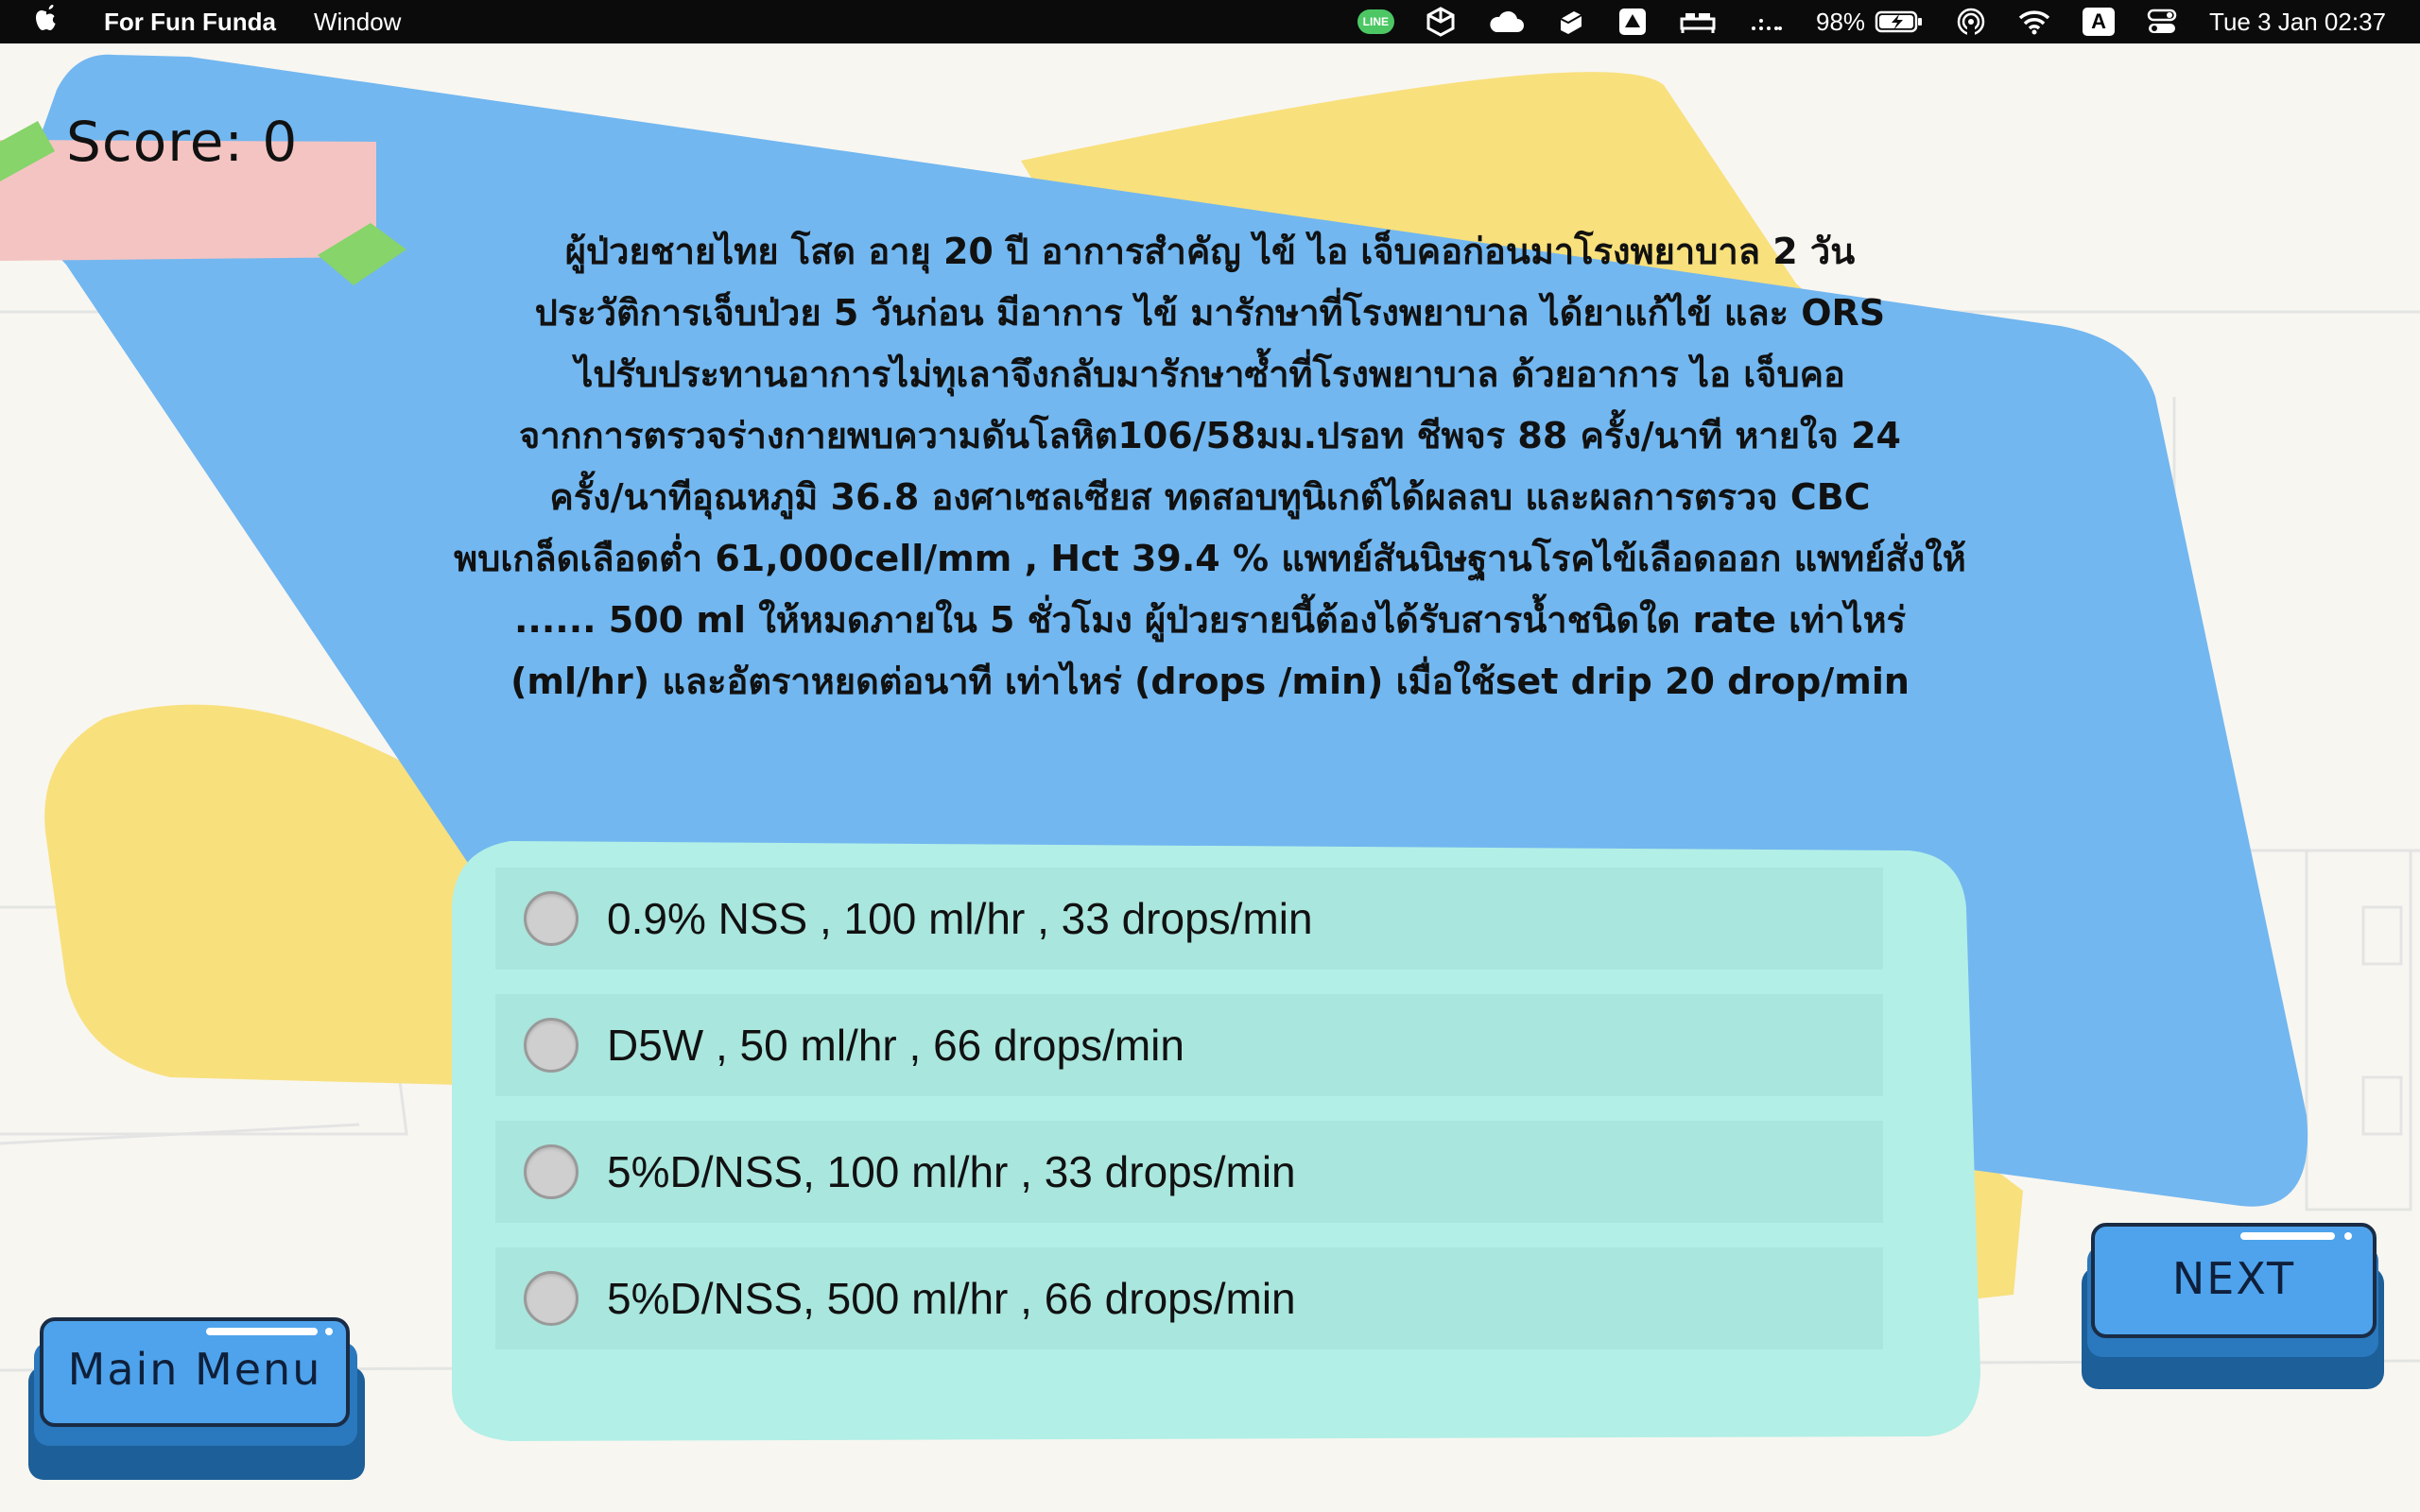  Describe the element at coordinates (952, 1171) in the screenshot. I see `answer-option-label: 5%D/NSS, 100 ml/hr , 33 drops/min` at that location.